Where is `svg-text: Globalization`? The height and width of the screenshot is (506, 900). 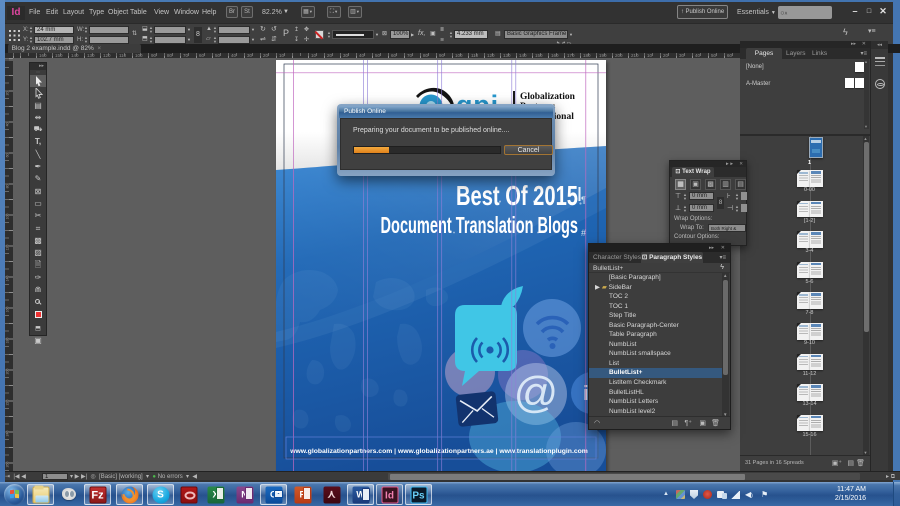
svg-text: Globalization is located at coordinates (548, 97).